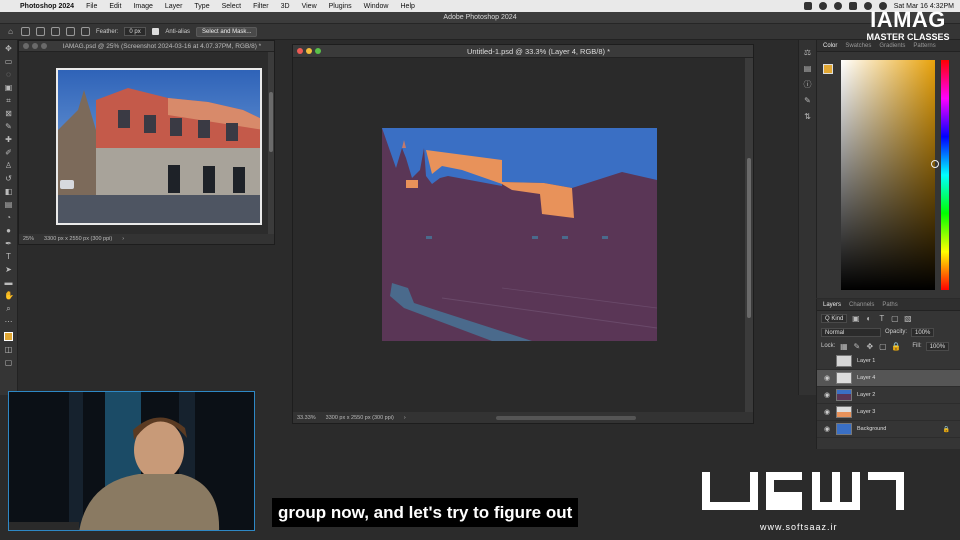 This screenshot has height=540, width=960. Describe the element at coordinates (837, 6) in the screenshot. I see `status-sync-icon` at that location.